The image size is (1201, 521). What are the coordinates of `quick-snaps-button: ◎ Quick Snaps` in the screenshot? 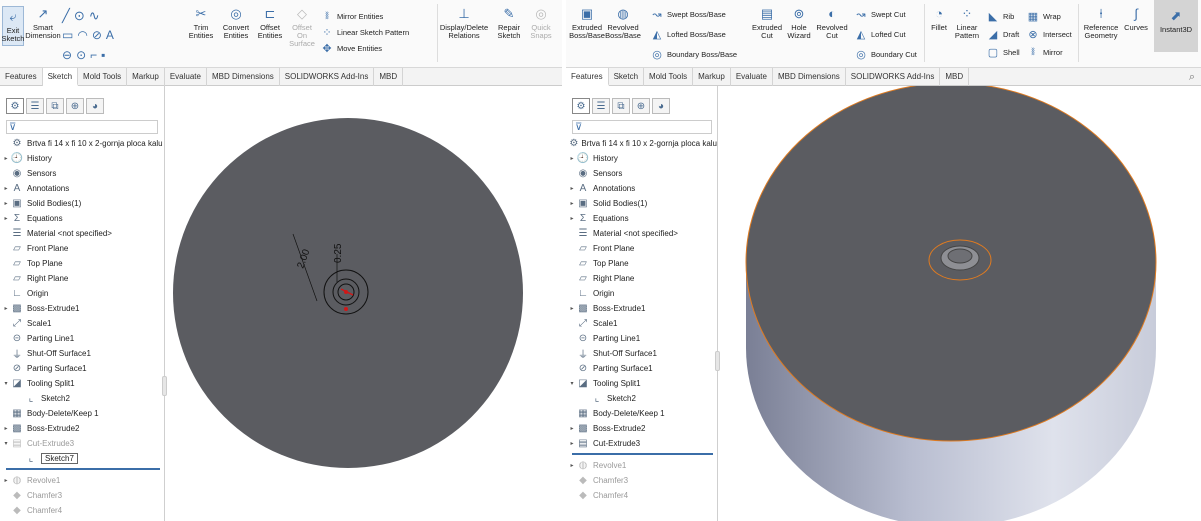 It's located at (541, 23).